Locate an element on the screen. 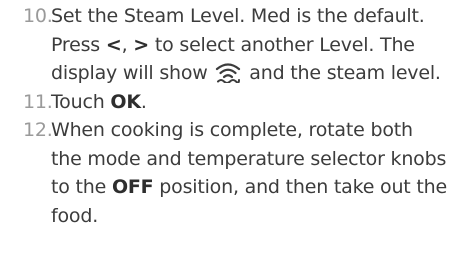  next-key: > is located at coordinates (141, 44).